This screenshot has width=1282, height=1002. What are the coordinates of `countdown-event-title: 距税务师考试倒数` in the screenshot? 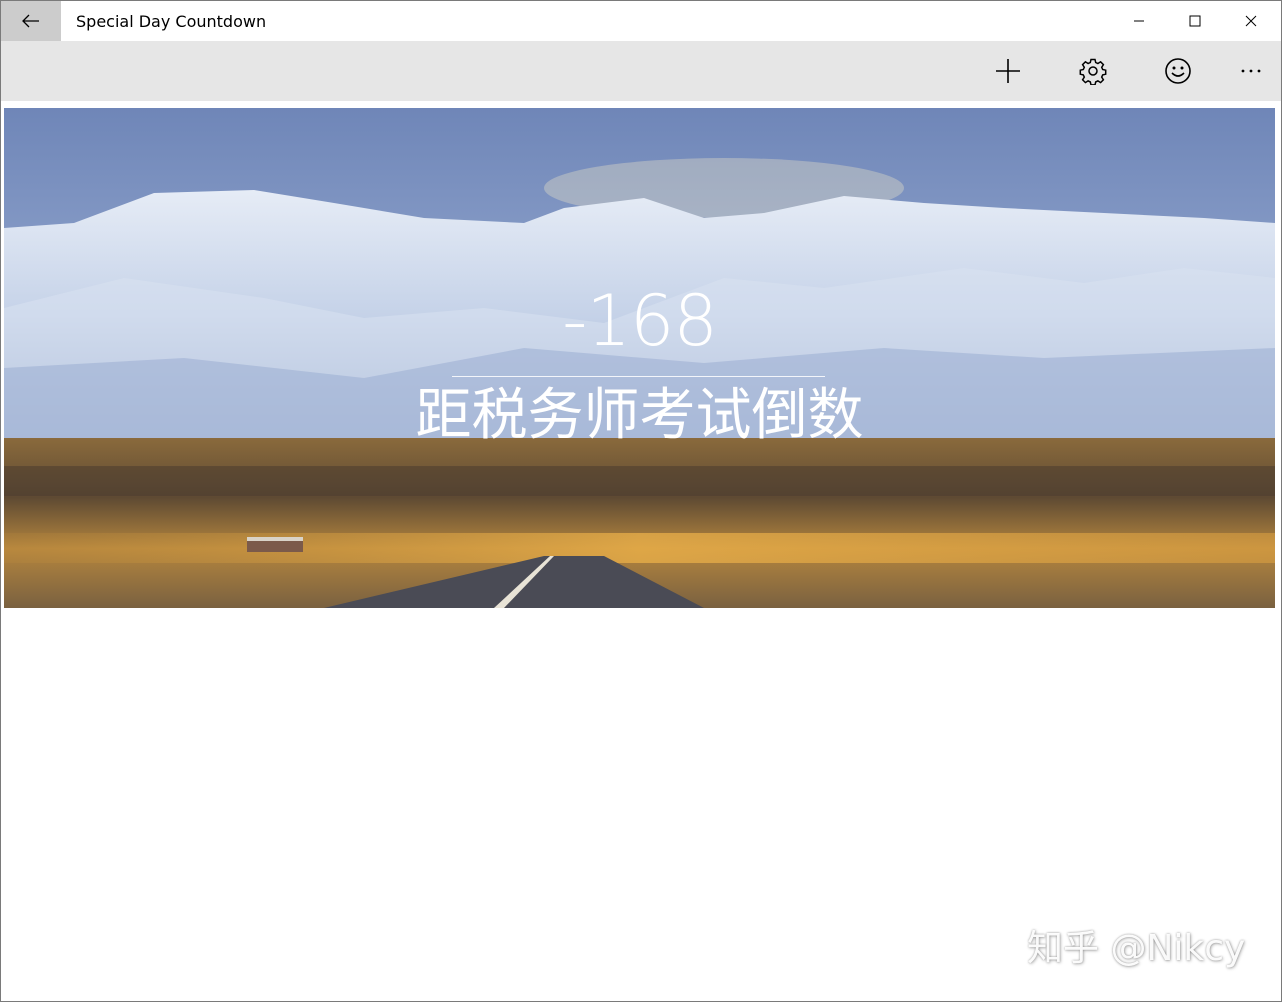 It's located at (639, 415).